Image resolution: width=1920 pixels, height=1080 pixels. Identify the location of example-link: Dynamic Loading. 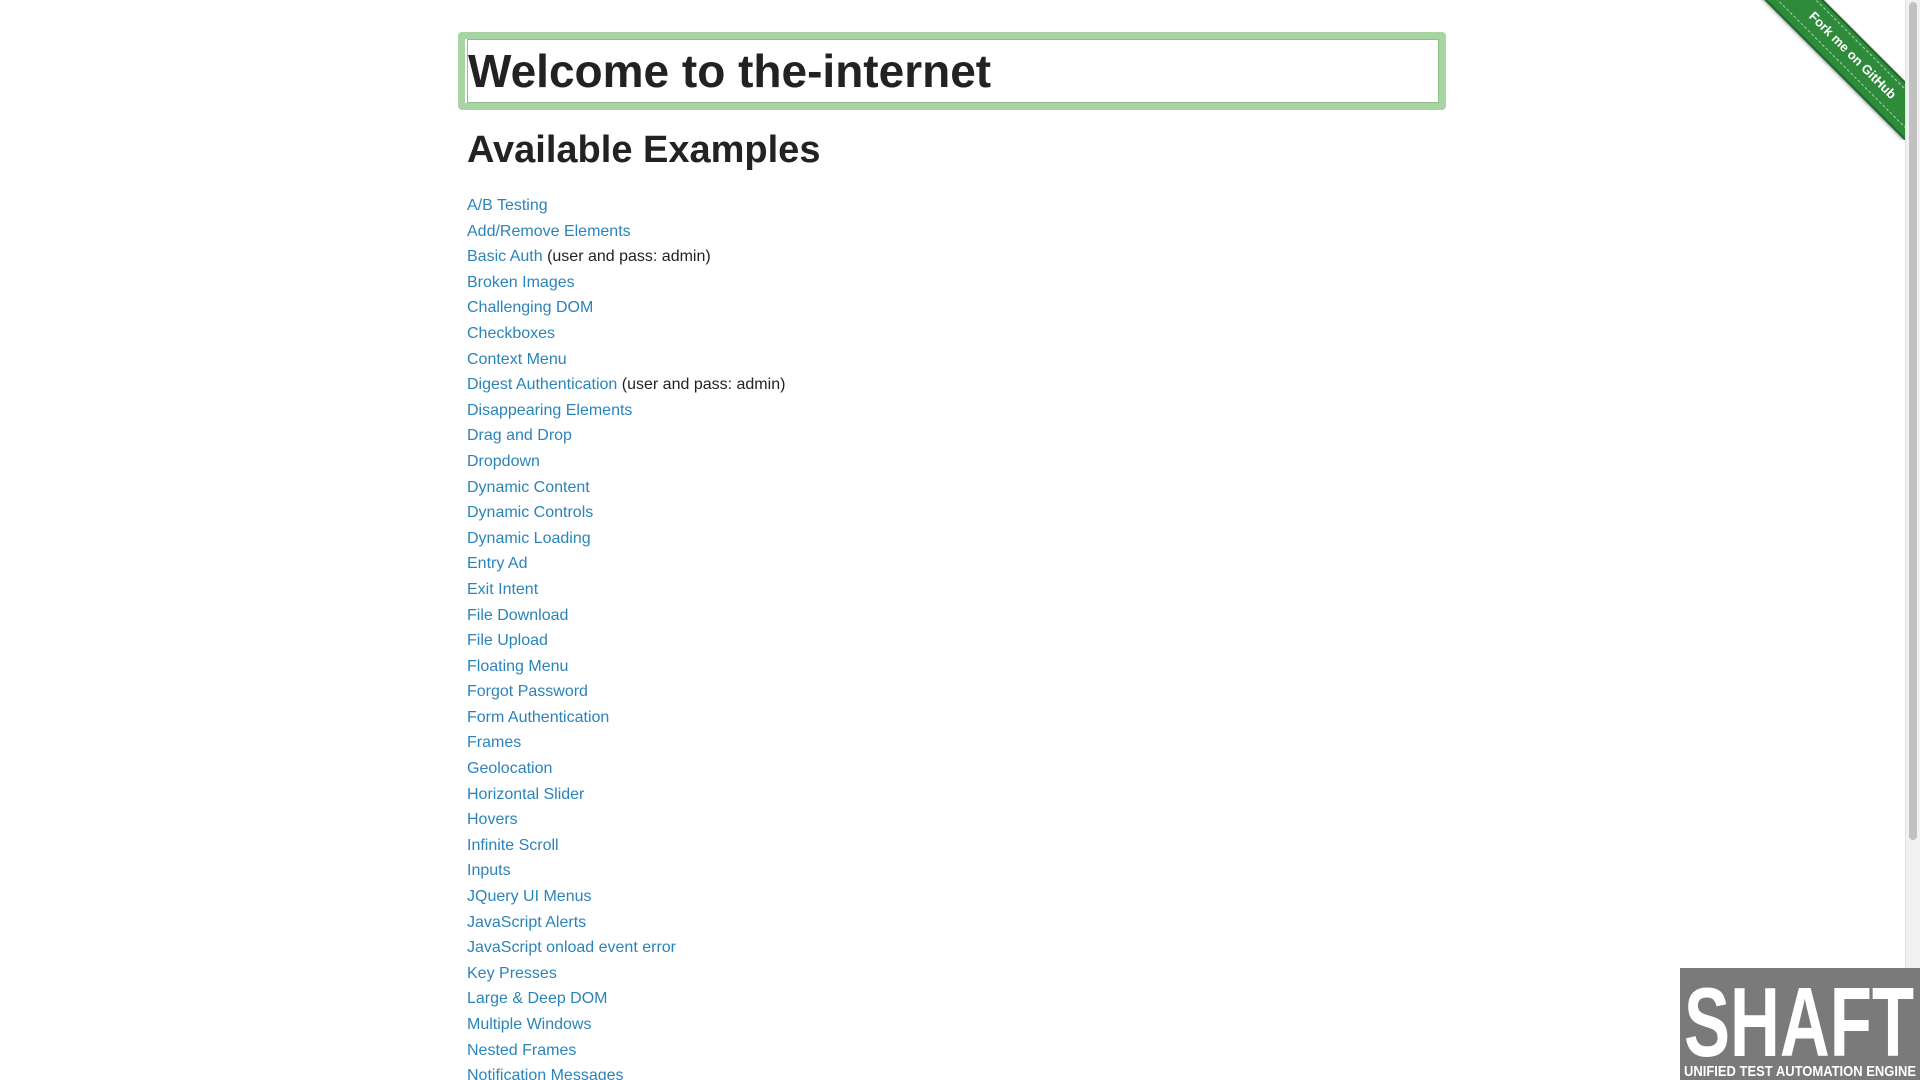
(529, 538).